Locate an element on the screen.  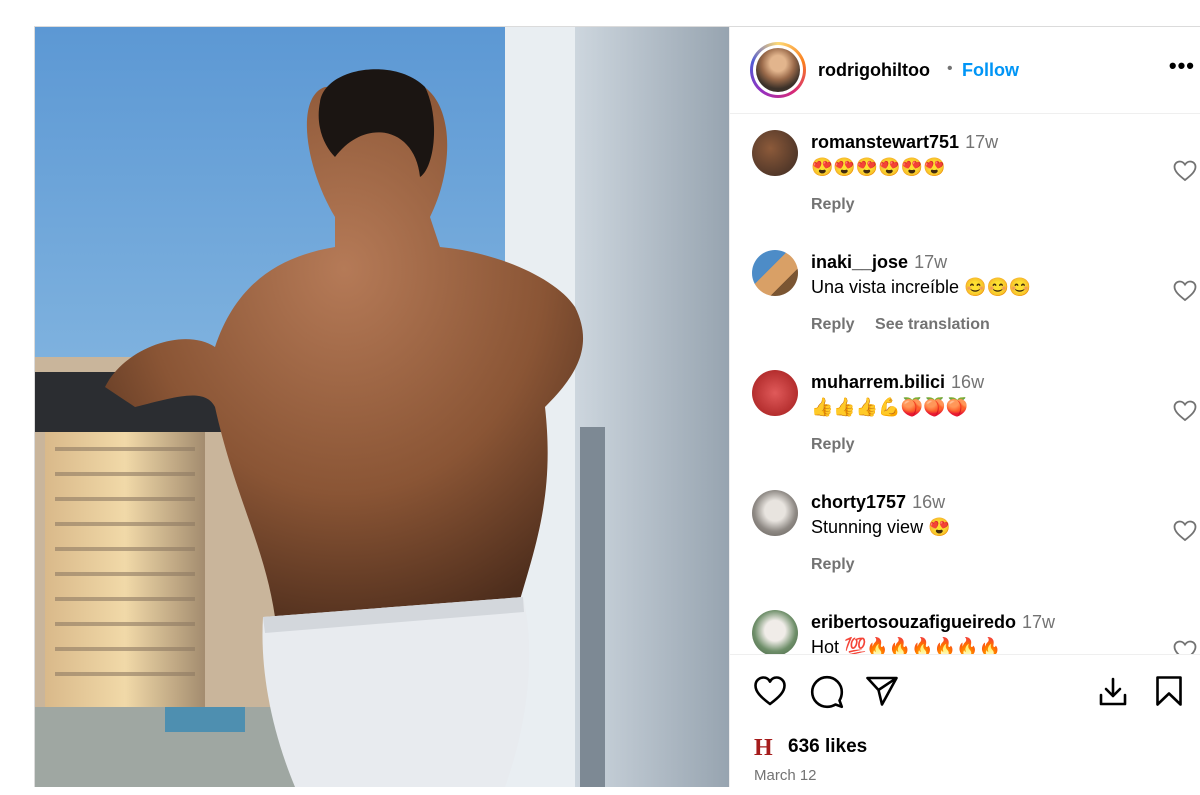
comment-username: chorty1757 is located at coordinates (858, 502).